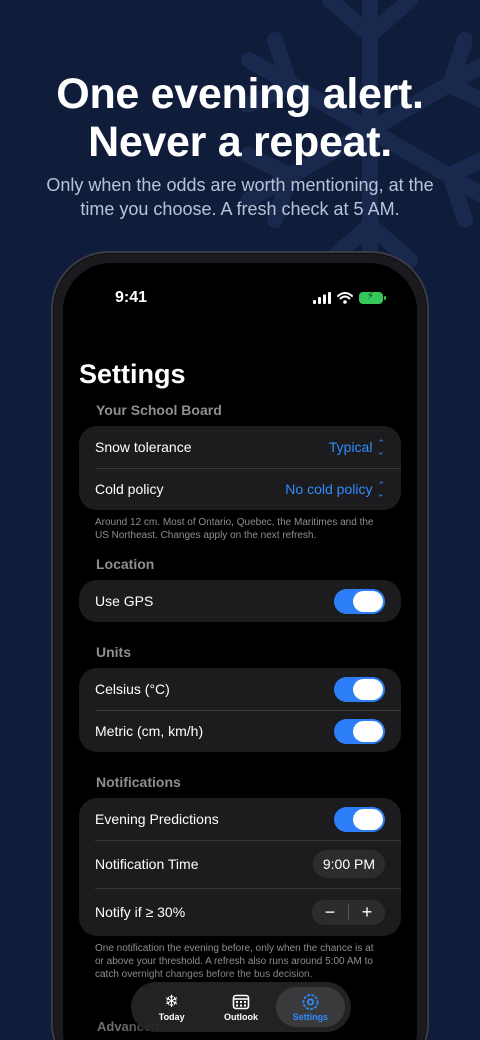 The height and width of the screenshot is (1040, 480). What do you see at coordinates (240, 1017) in the screenshot?
I see `tab-outlook-label: Outlook` at bounding box center [240, 1017].